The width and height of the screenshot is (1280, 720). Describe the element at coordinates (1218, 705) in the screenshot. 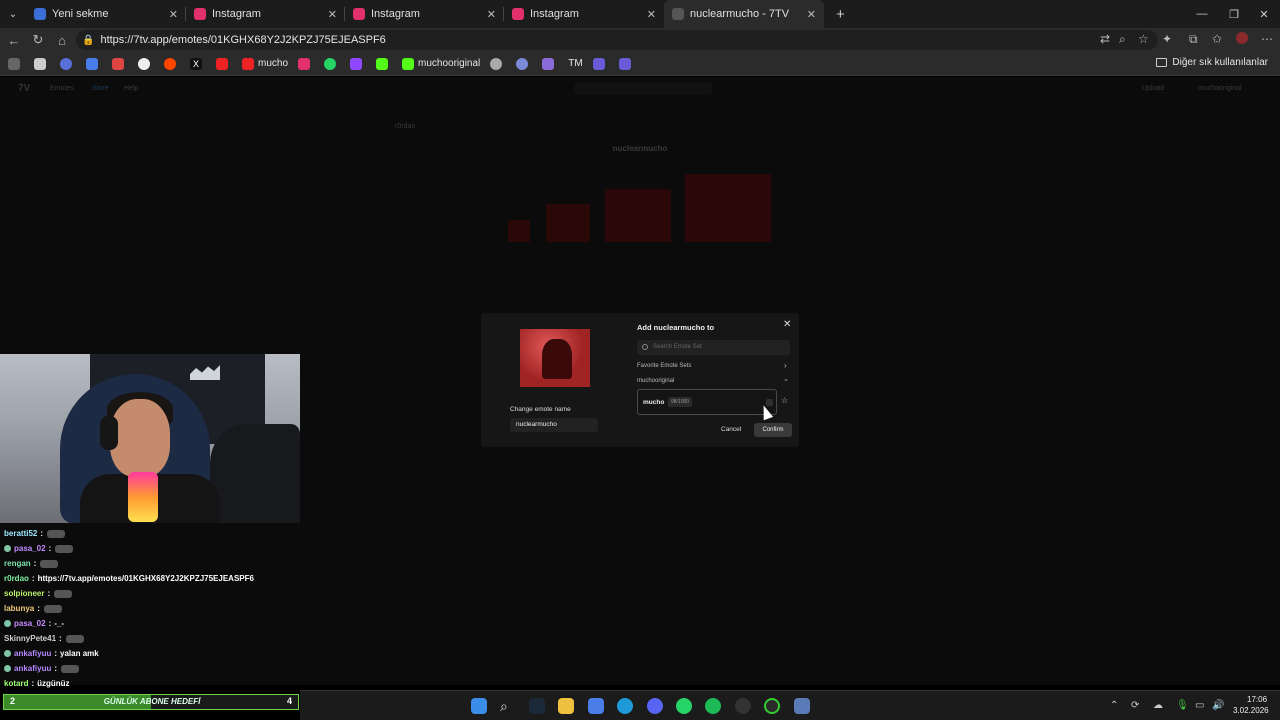

I see `volume-icon: 🔊` at that location.